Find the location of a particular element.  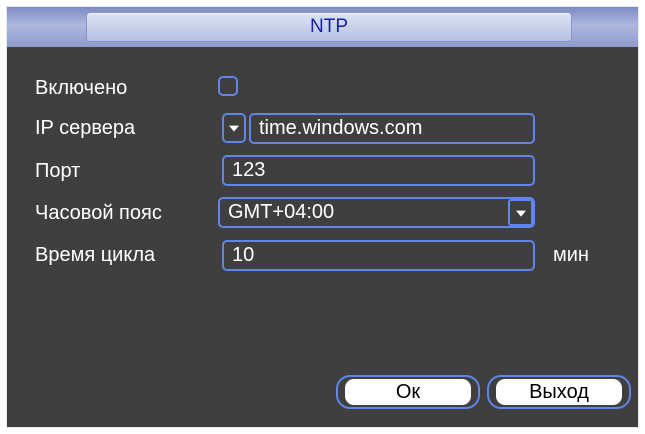

cycle-time-unit: мин is located at coordinates (571, 255).